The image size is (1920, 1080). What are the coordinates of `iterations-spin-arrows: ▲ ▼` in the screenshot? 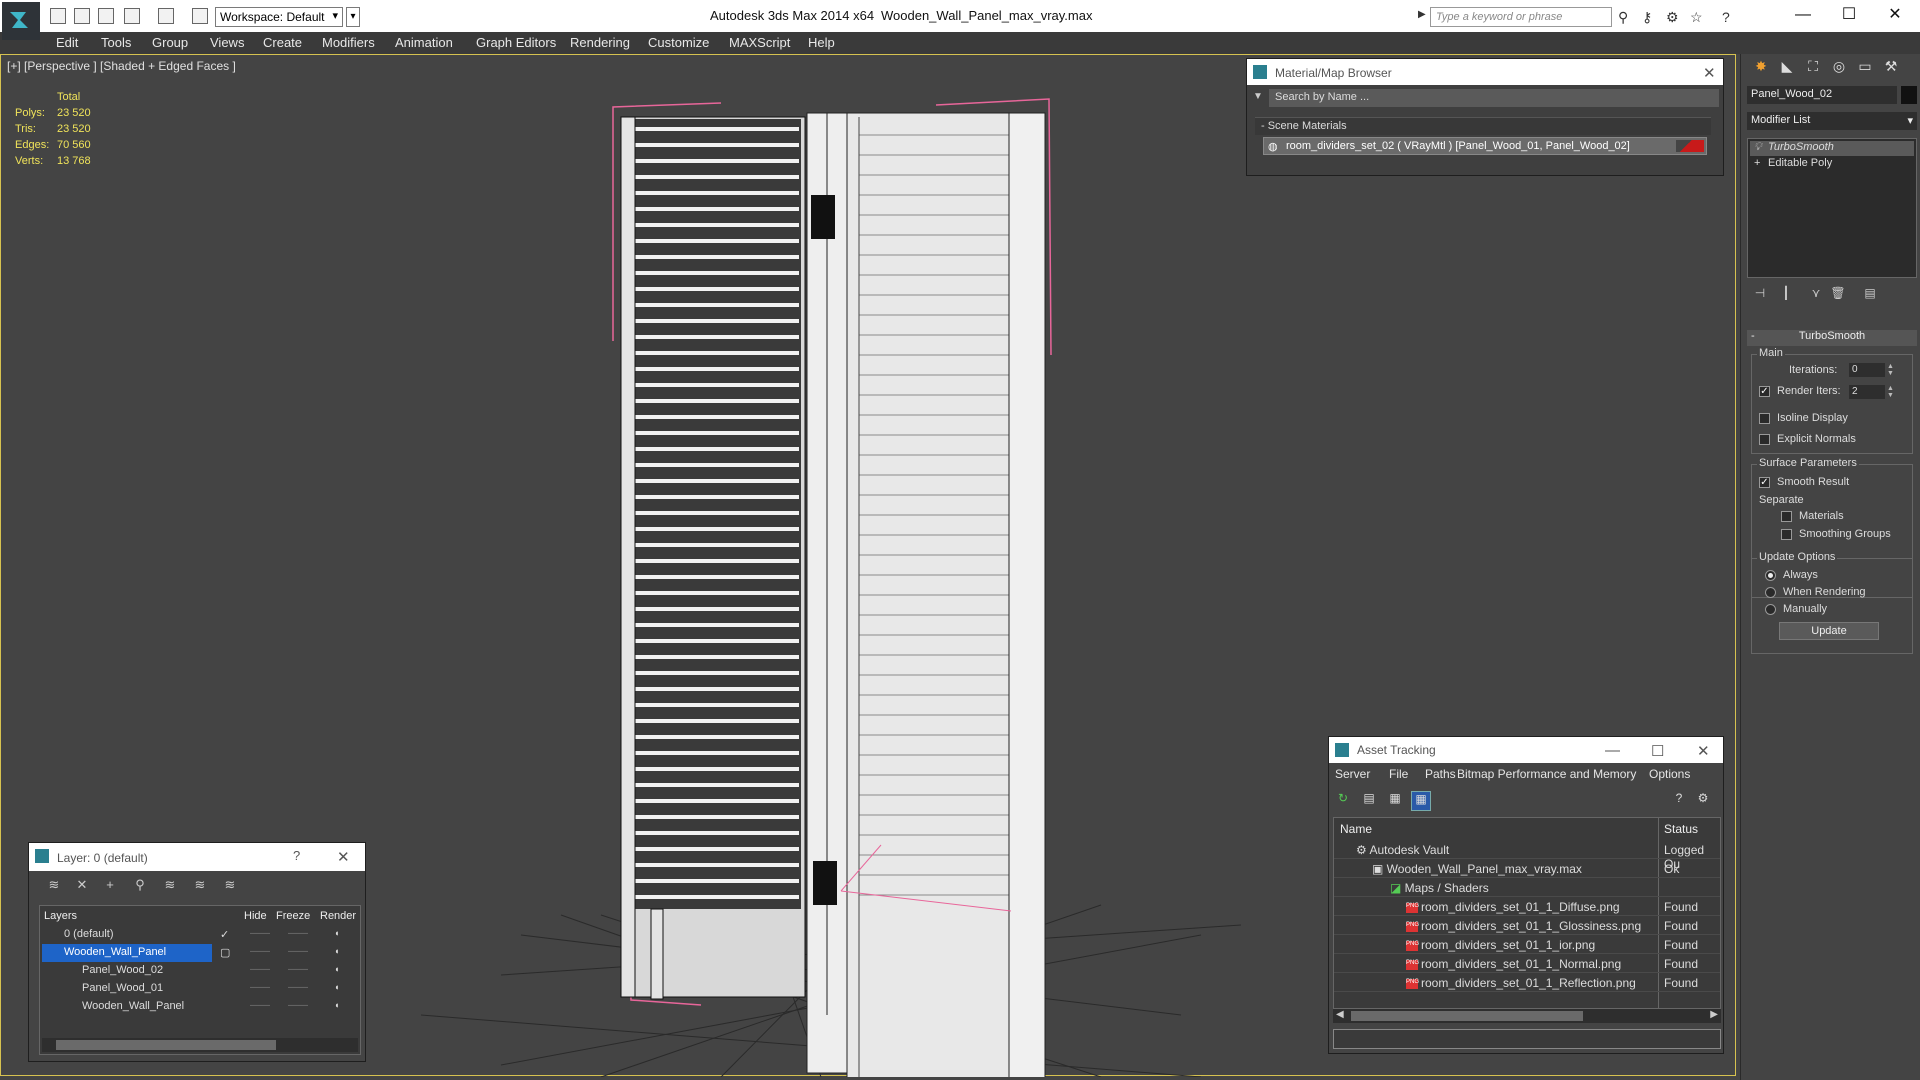 It's located at (1891, 370).